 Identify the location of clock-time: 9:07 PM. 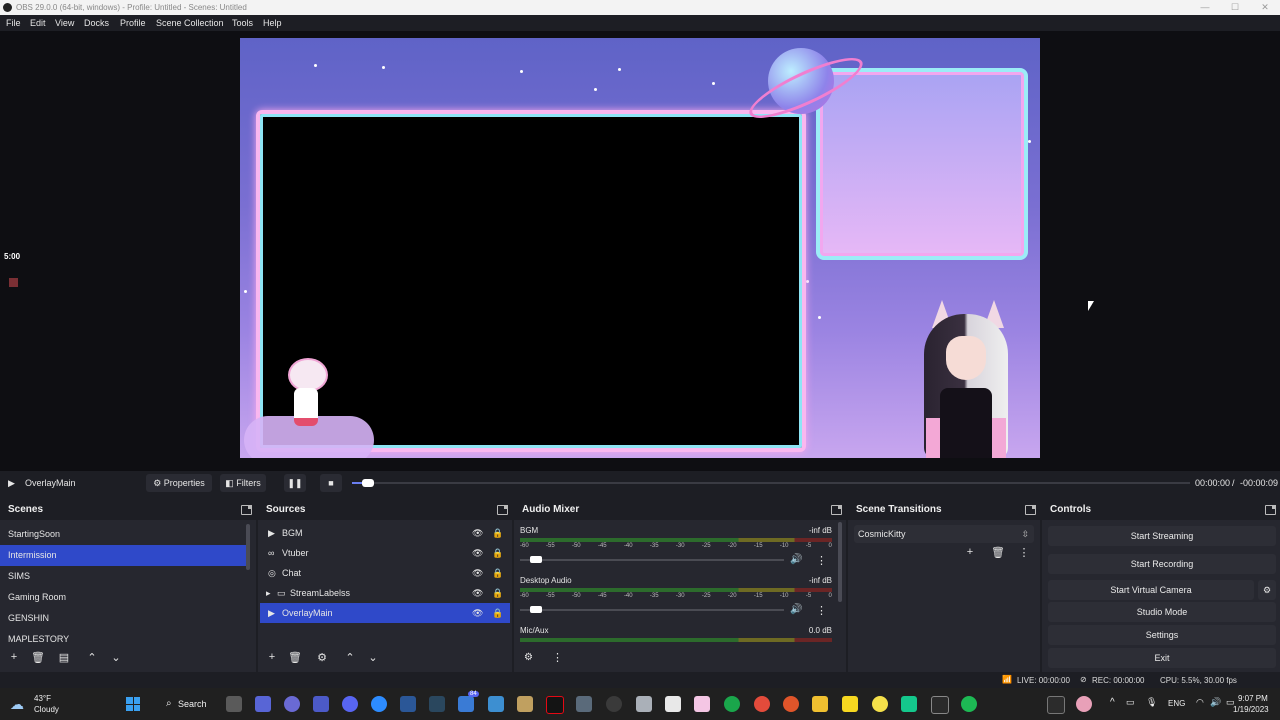
(1253, 698).